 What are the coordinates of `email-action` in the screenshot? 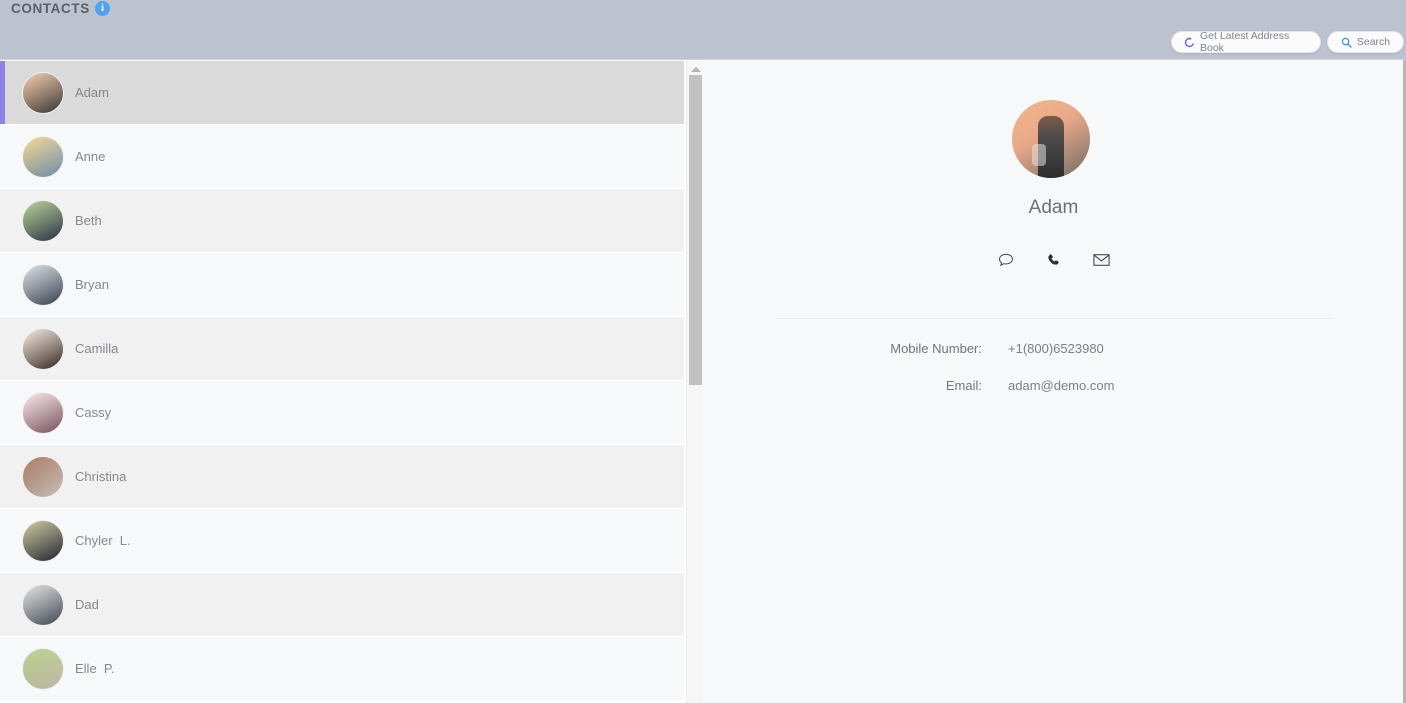 It's located at (1102, 260).